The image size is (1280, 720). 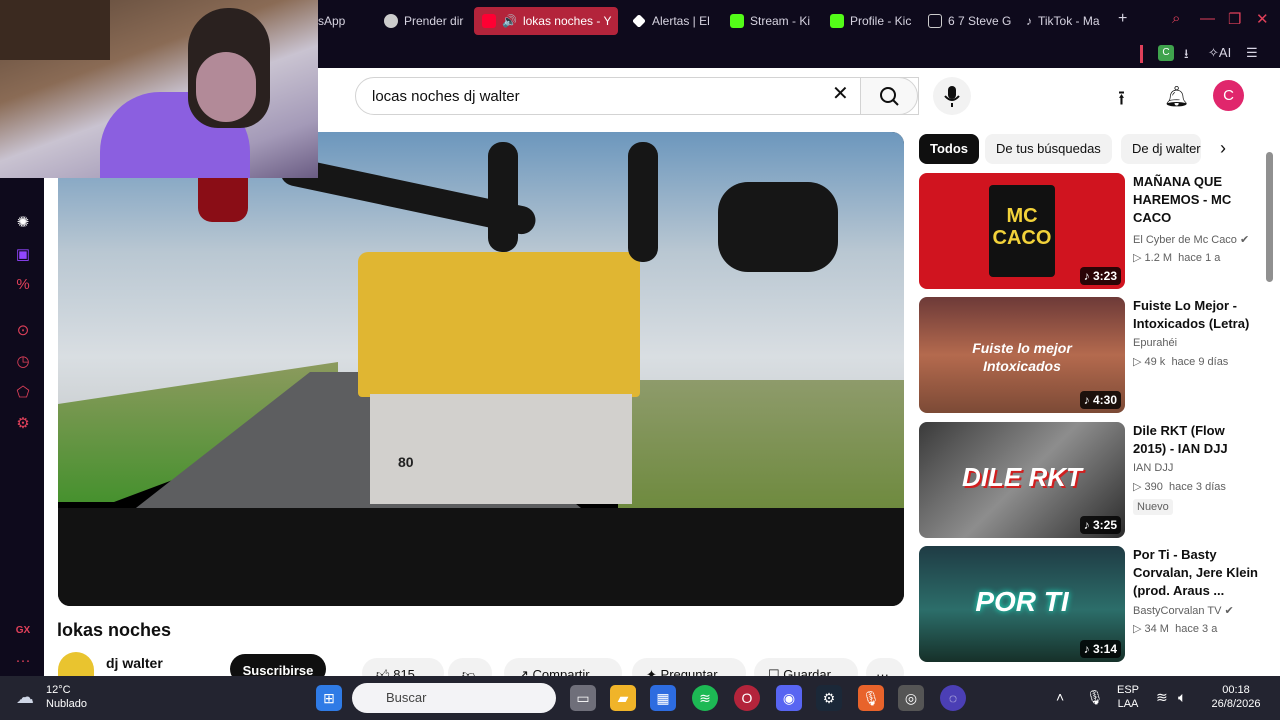 What do you see at coordinates (829, 698) in the screenshot?
I see `steam-icon: ⚙` at bounding box center [829, 698].